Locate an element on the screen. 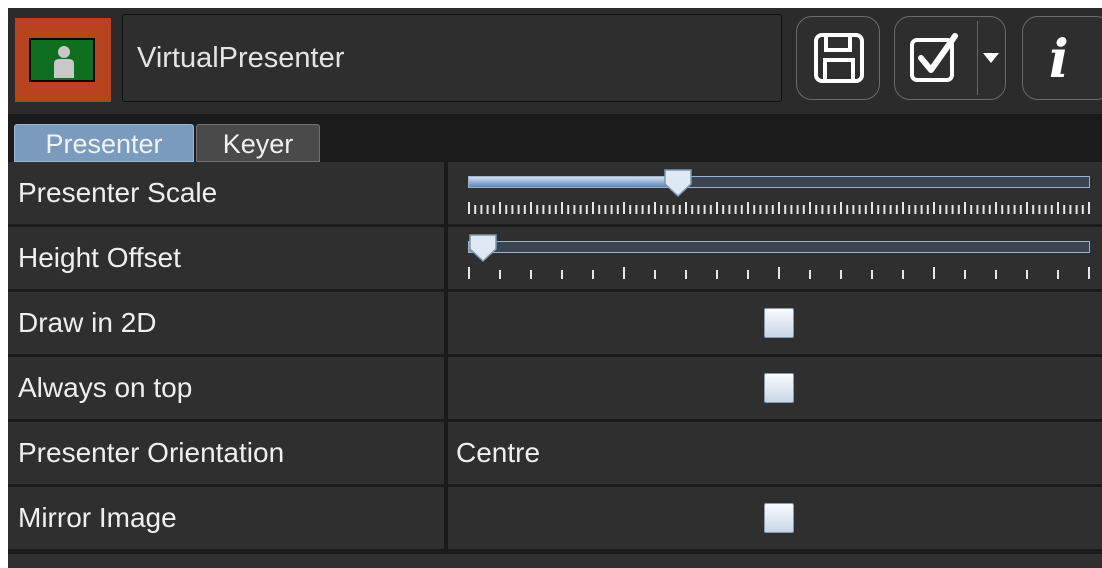 This screenshot has height=568, width=1102. draw-in-2d-checkbox is located at coordinates (779, 323).